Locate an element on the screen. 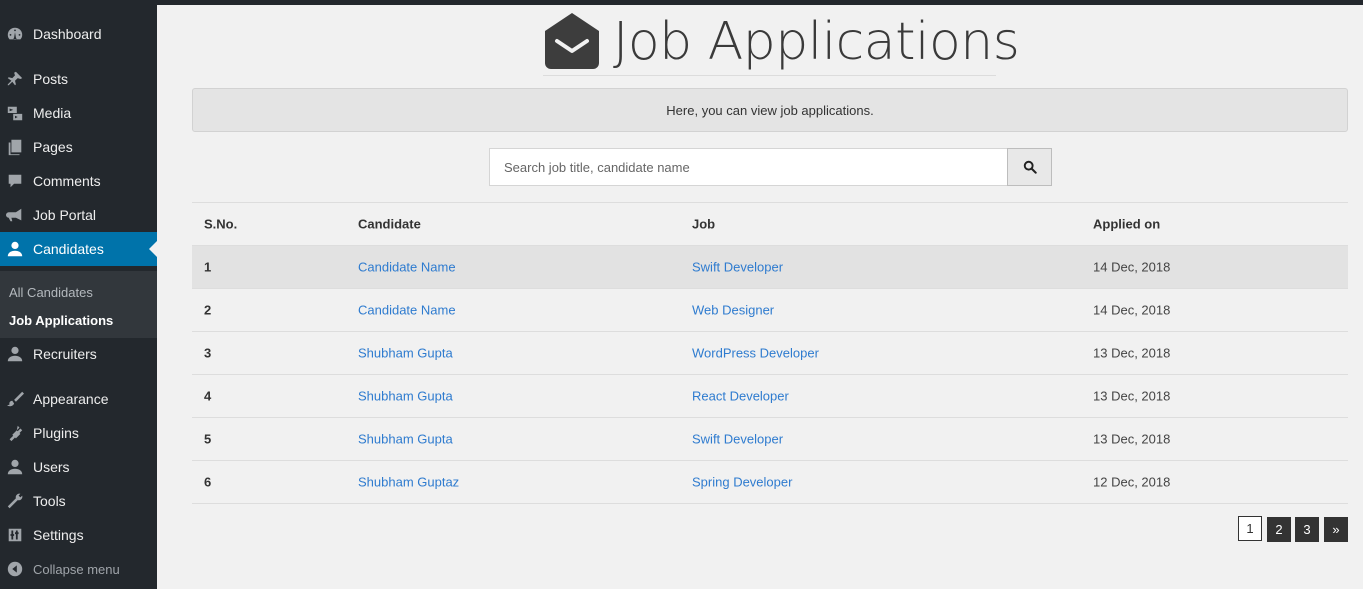  search-input is located at coordinates (748, 167).